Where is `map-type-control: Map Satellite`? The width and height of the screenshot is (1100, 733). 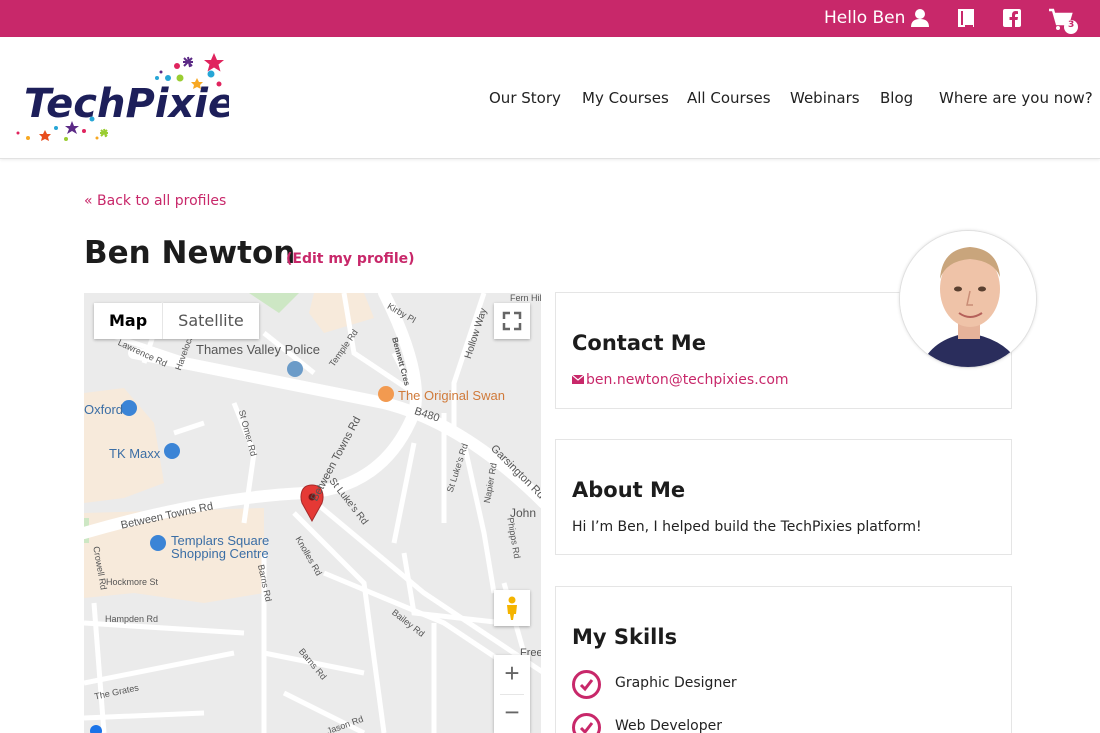
map-type-control: Map Satellite is located at coordinates (176, 321).